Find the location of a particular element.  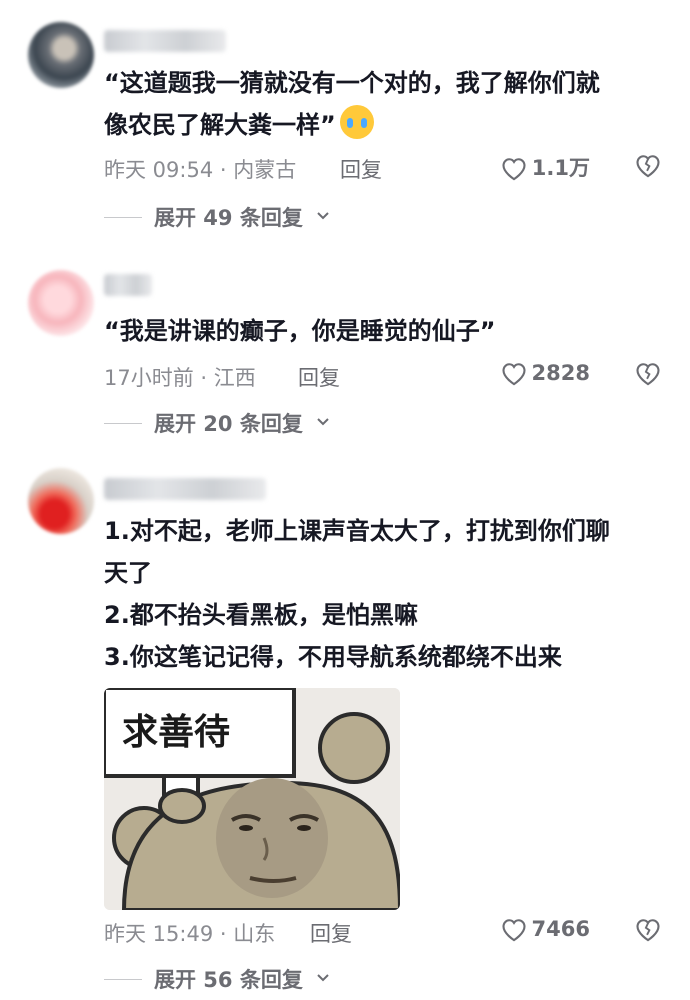

like-button: 2828 is located at coordinates (545, 373).